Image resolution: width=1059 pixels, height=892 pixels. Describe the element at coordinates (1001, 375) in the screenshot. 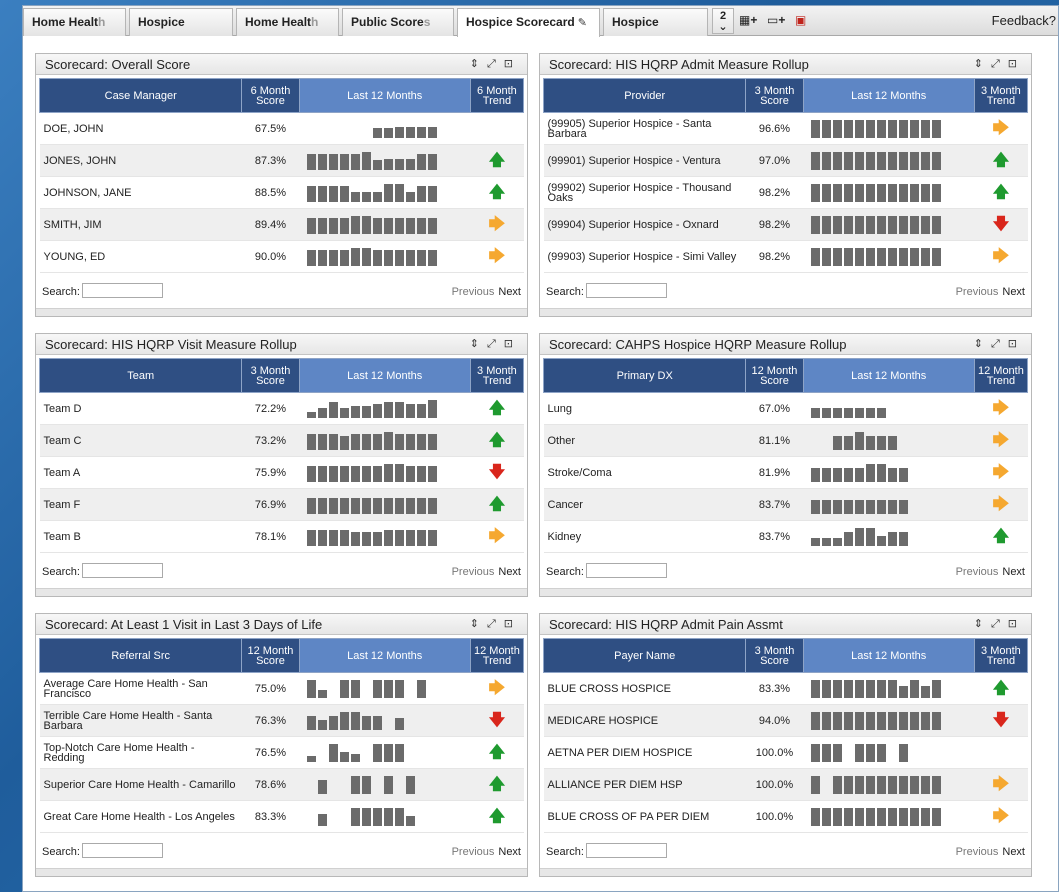

I see `column-header: 12 Month Trend` at that location.